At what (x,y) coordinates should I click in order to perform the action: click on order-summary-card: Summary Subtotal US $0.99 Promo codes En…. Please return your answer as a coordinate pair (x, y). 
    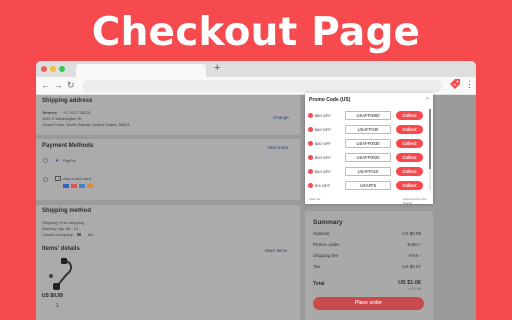
    Looking at the image, I should click on (369, 265).